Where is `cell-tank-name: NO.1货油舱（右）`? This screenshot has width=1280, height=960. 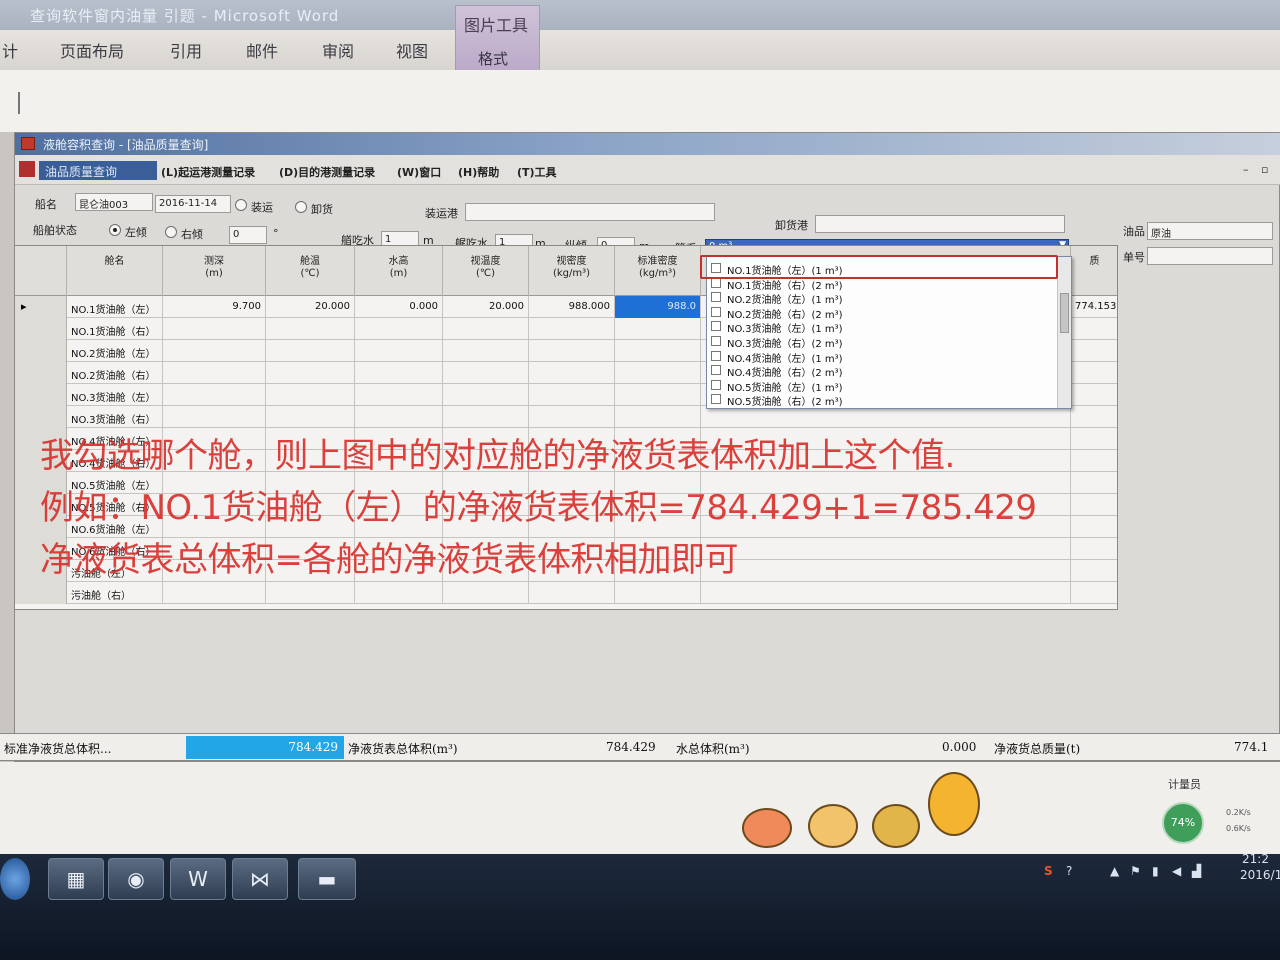
cell-tank-name: NO.1货油舱（右） is located at coordinates (115, 329).